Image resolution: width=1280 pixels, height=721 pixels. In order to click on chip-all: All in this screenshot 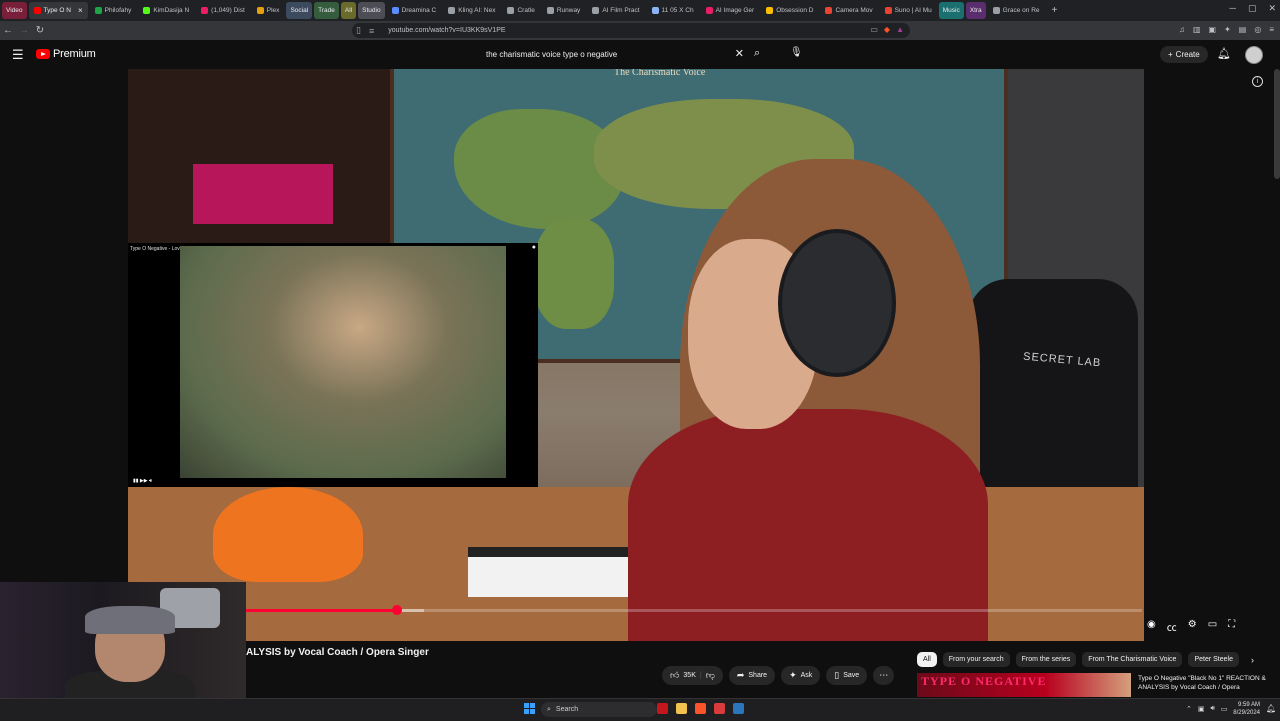, I will do `click(927, 659)`.